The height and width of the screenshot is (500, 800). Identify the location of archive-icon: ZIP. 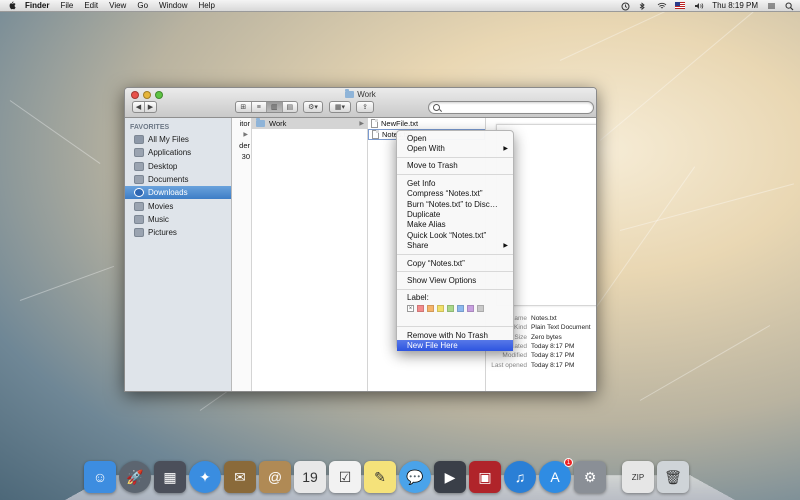
(638, 477).